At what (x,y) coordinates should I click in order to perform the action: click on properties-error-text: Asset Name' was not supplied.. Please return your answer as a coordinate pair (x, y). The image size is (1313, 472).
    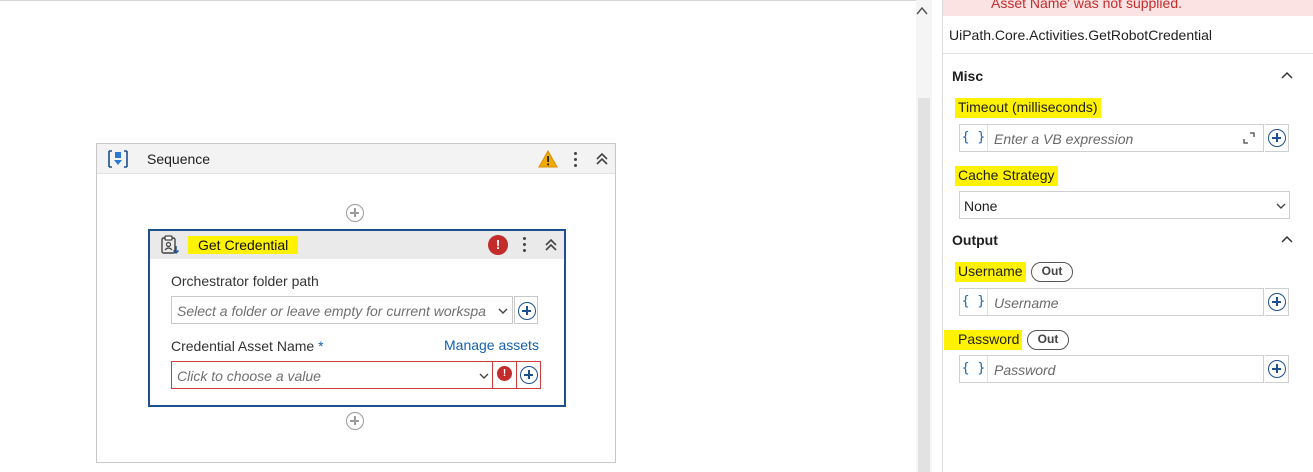
    Looking at the image, I should click on (1086, 5).